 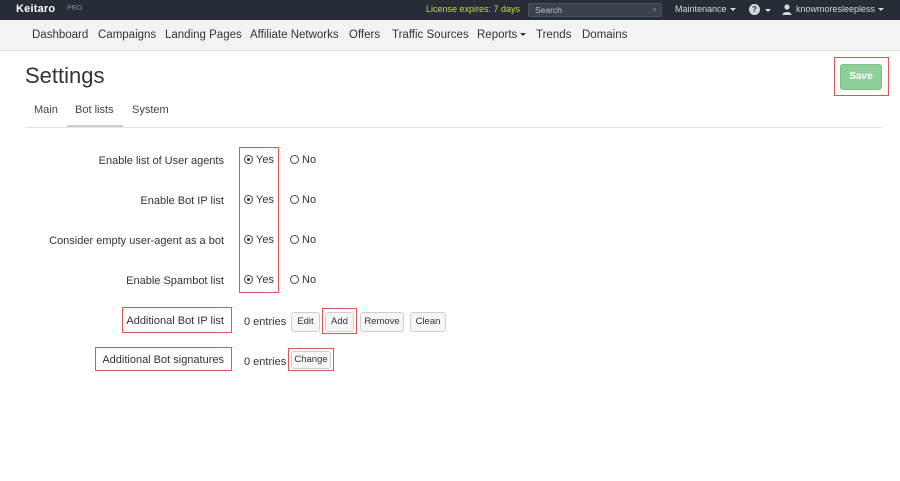 I want to click on radio-user-agents-no: No, so click(x=303, y=160).